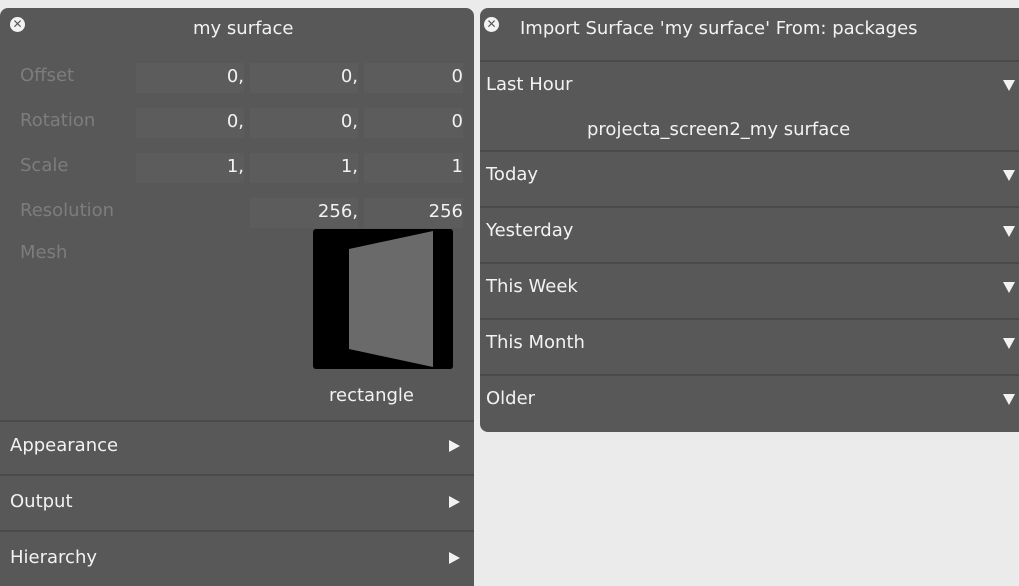 This screenshot has height=586, width=1019. I want to click on offset-x-field: 0,, so click(190, 78).